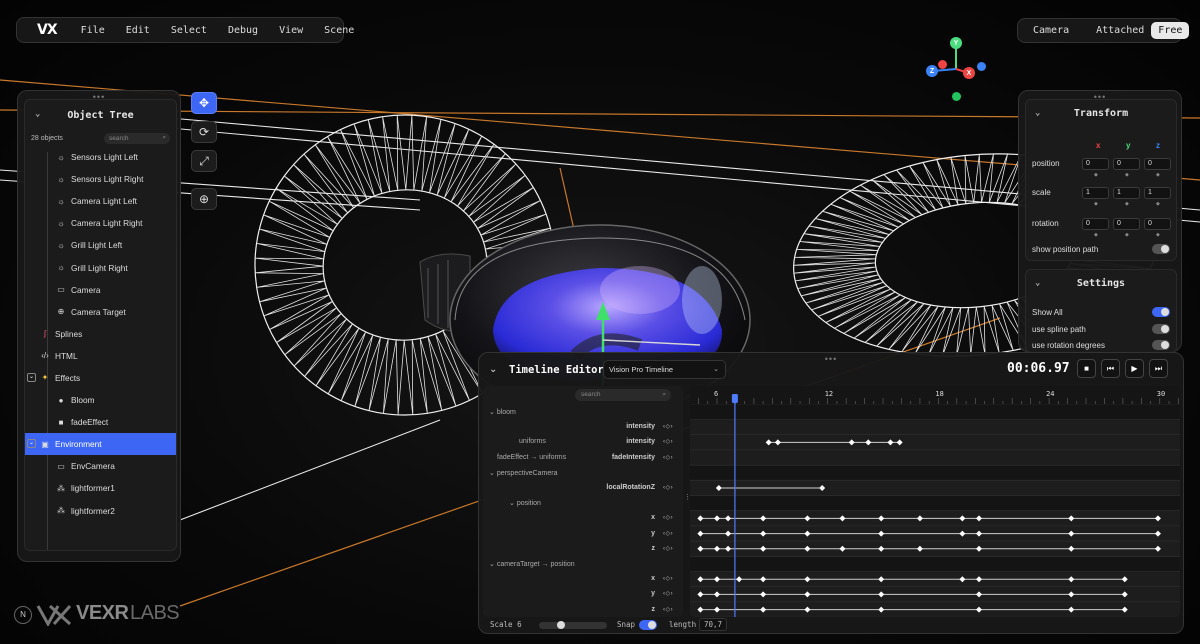  What do you see at coordinates (100, 356) in the screenshot?
I see `tree-item: ‹/› HTML` at bounding box center [100, 356].